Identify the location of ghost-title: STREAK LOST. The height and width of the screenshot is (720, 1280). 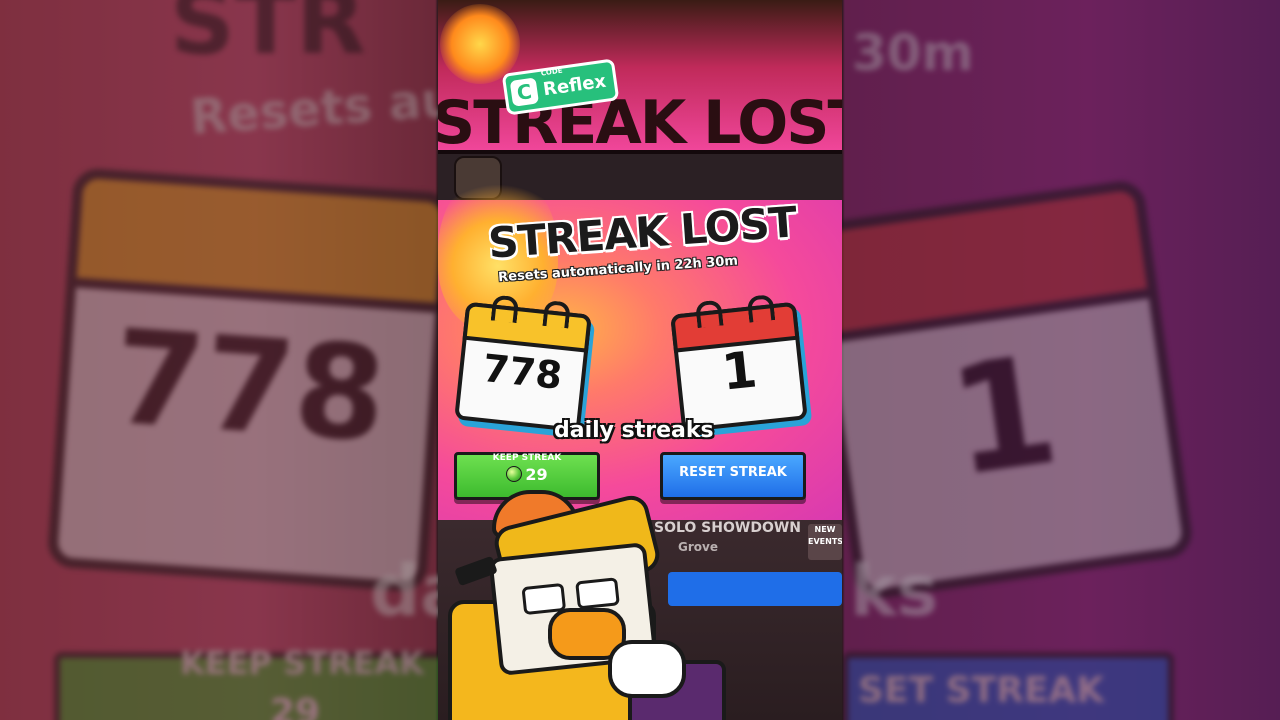
(640, 123).